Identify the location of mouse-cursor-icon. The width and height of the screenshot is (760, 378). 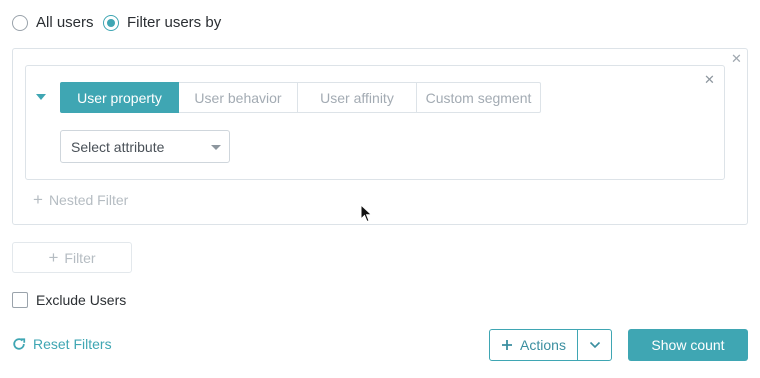
(366, 213).